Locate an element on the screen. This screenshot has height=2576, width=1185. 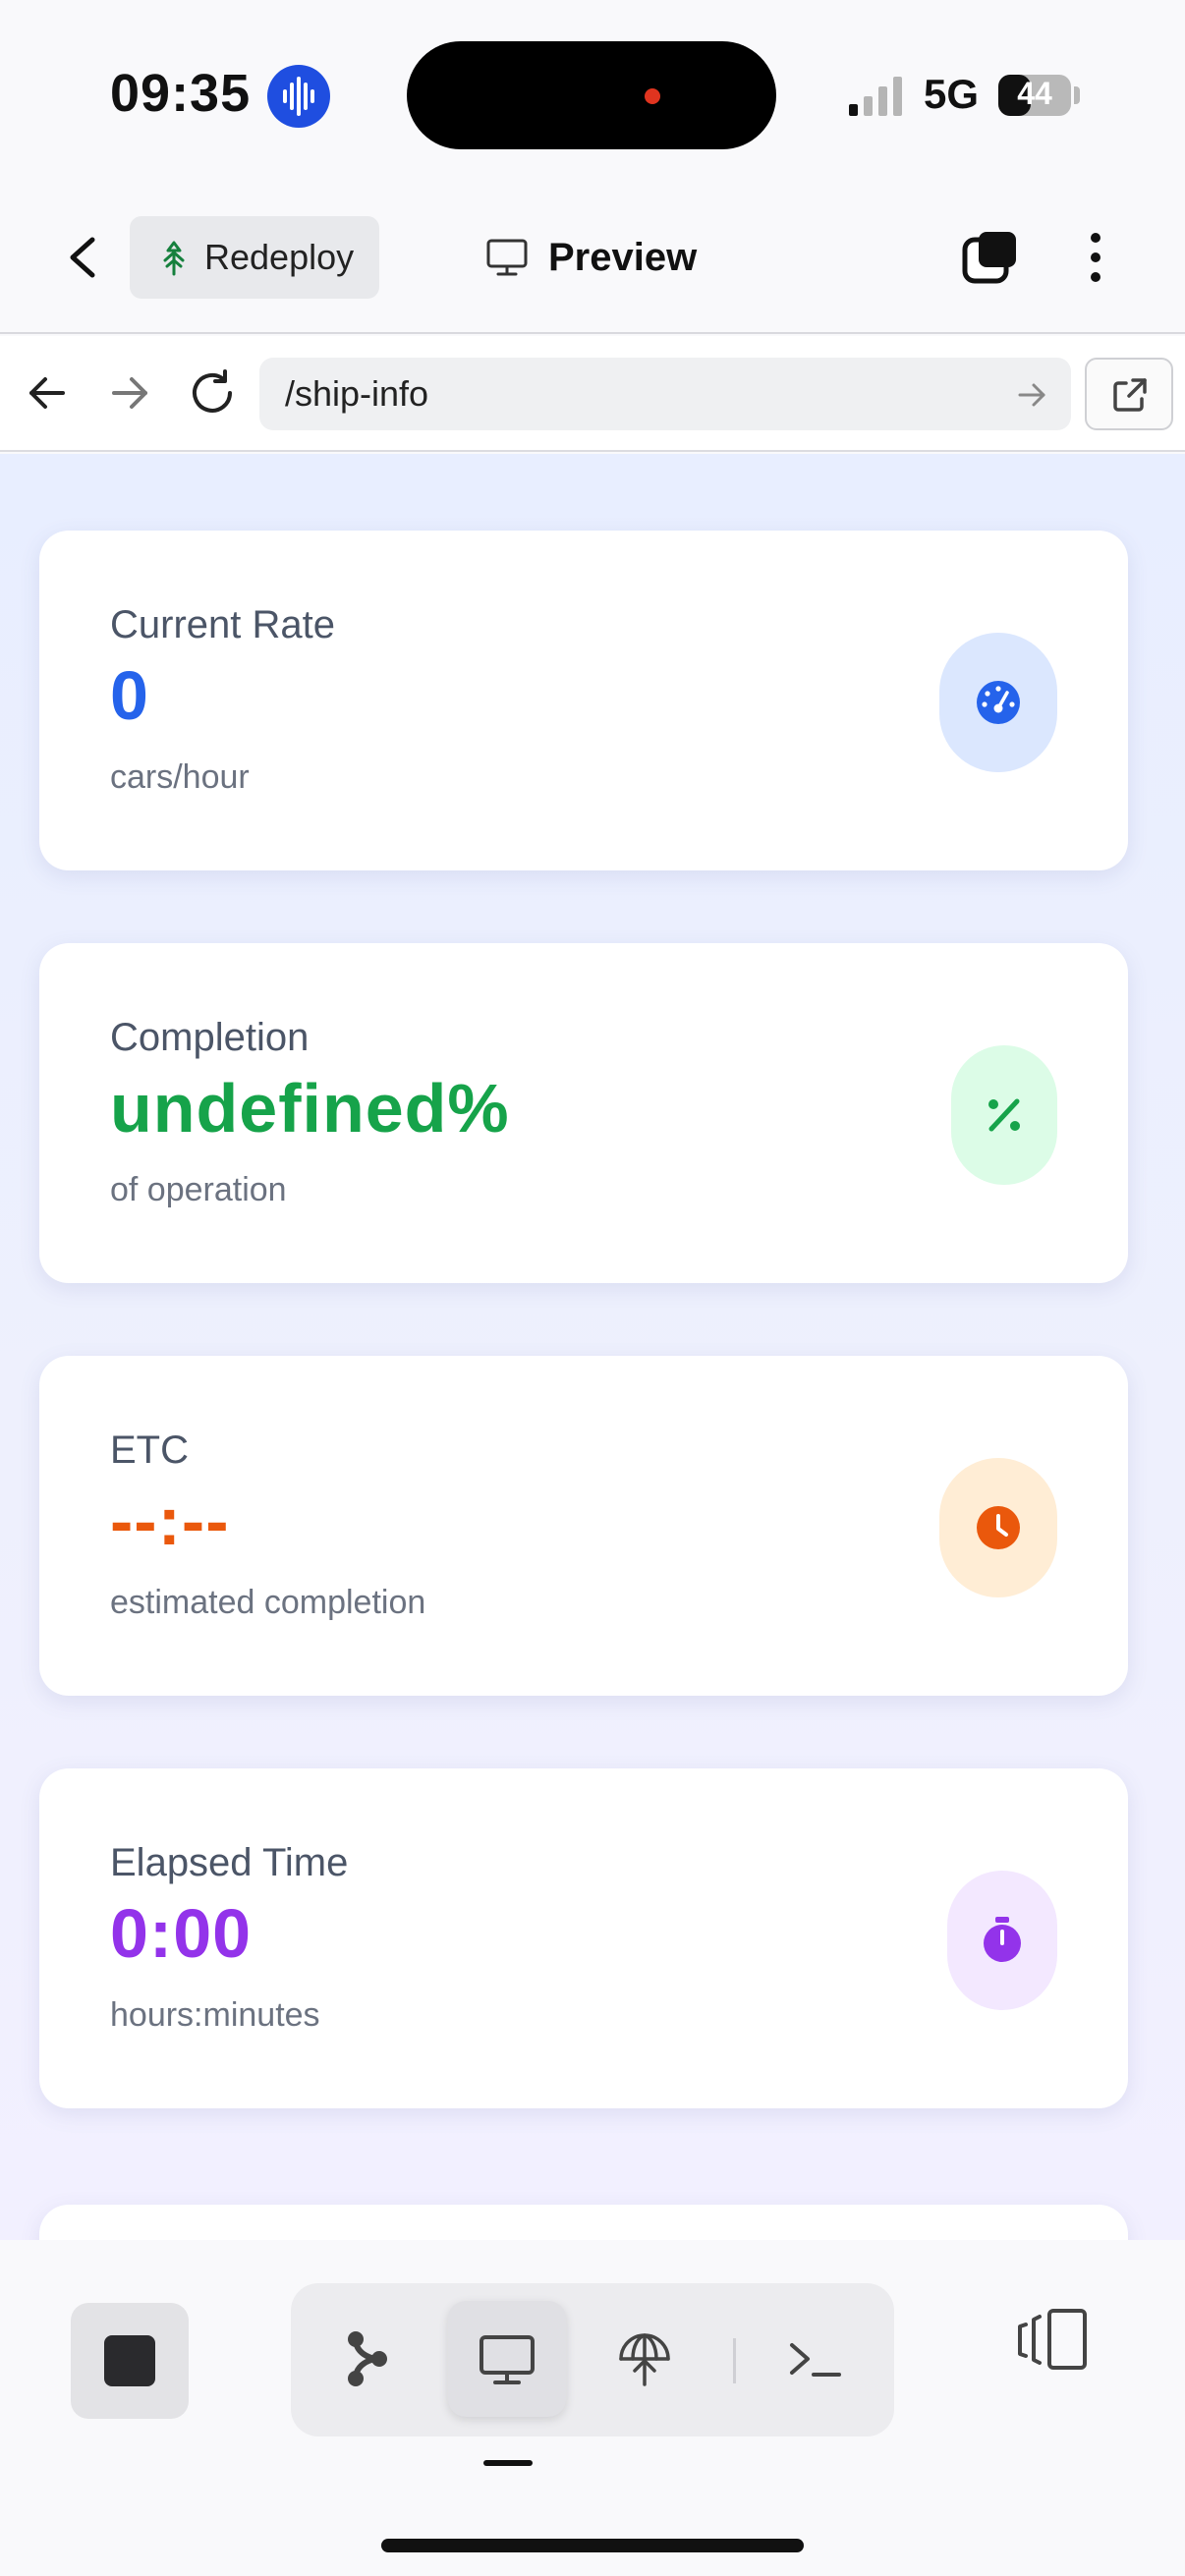
bottom-toolbar is located at coordinates (592, 2408).